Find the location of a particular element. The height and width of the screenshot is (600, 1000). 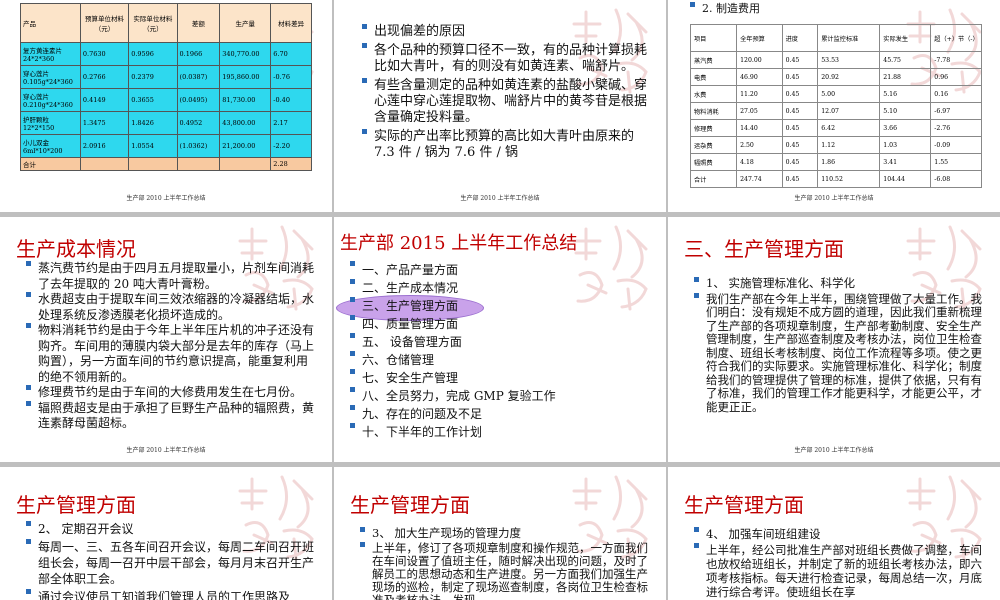

table-row: 电费 46.90 0.45 20.92 21.88 0.96 is located at coordinates (835, 77).